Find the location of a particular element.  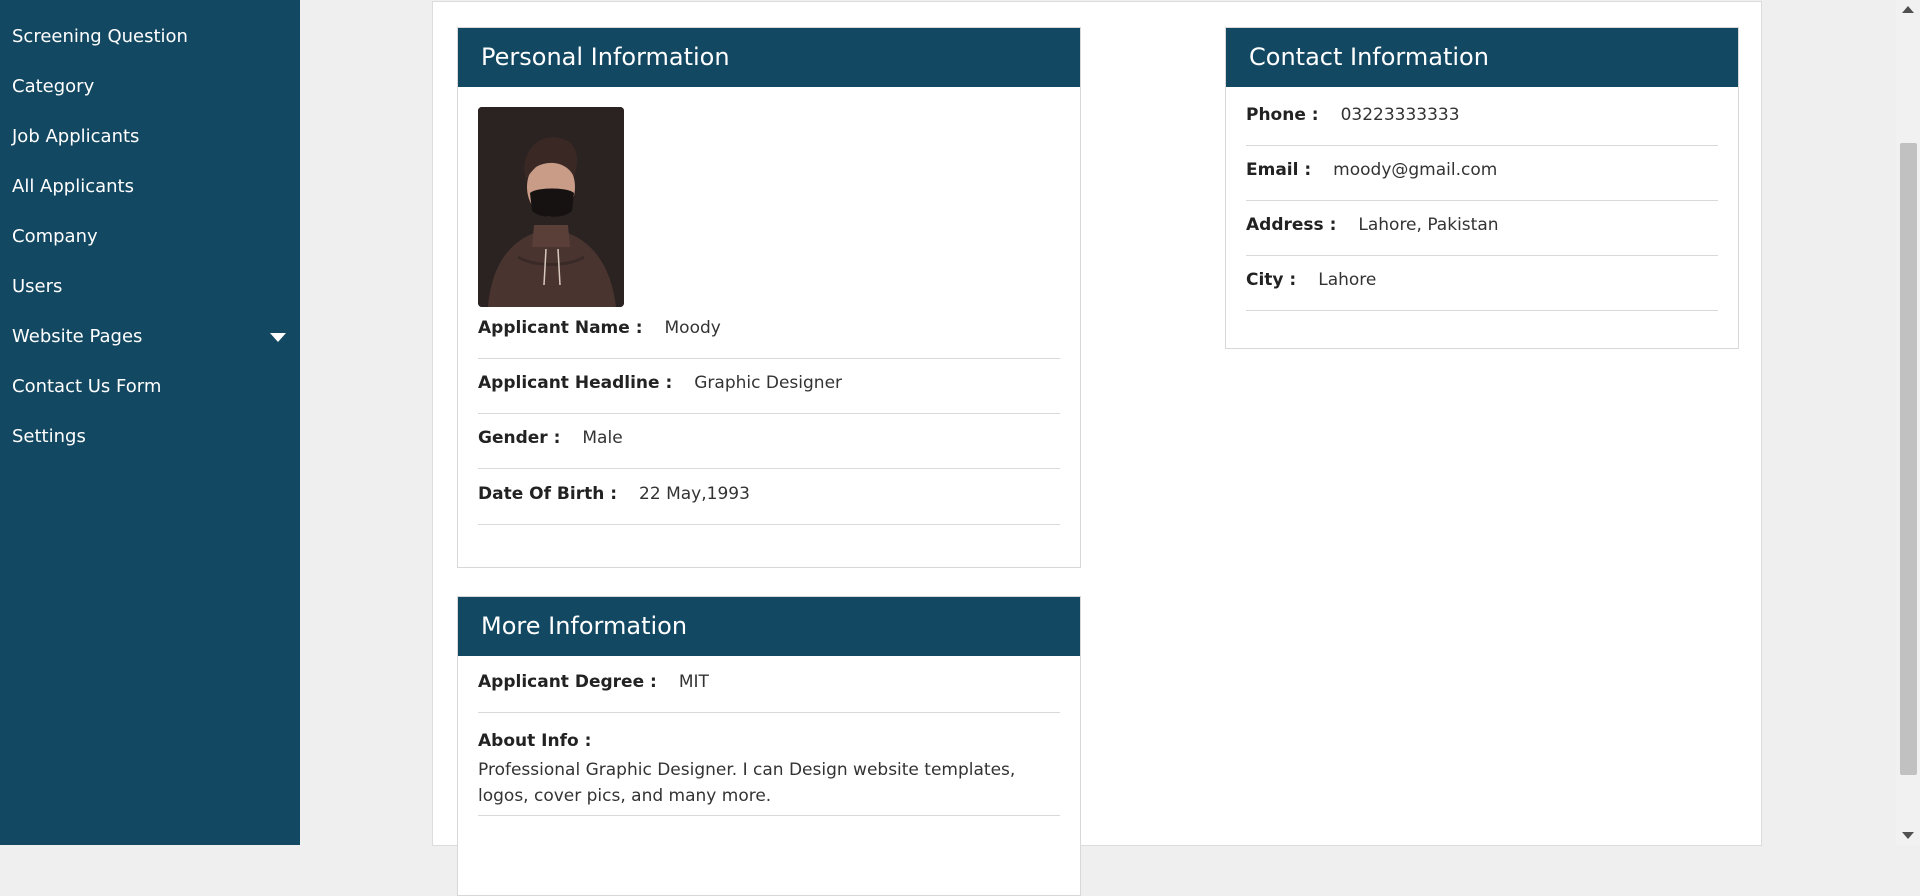

field-value: 03223333333 is located at coordinates (1400, 115).